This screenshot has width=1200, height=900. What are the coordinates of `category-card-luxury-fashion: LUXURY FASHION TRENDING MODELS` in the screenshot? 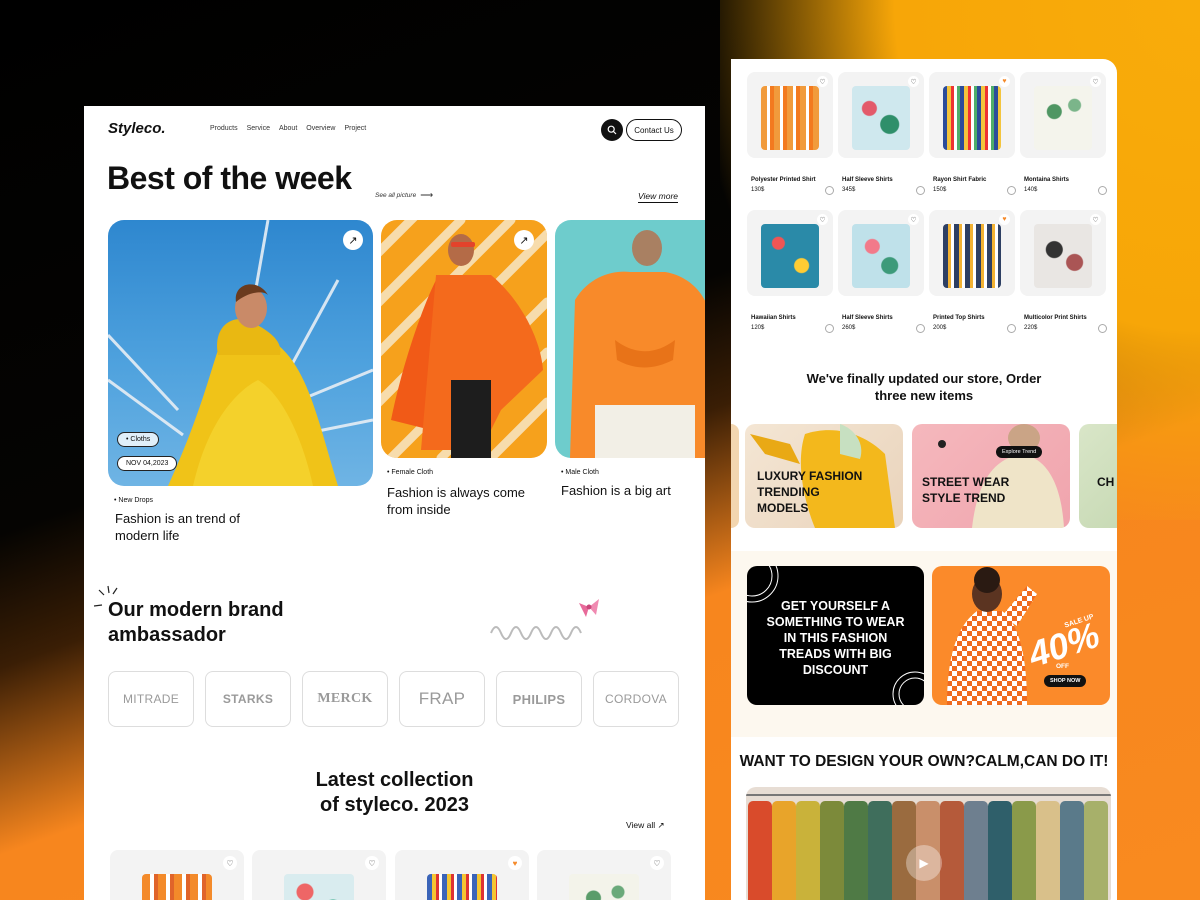 It's located at (824, 476).